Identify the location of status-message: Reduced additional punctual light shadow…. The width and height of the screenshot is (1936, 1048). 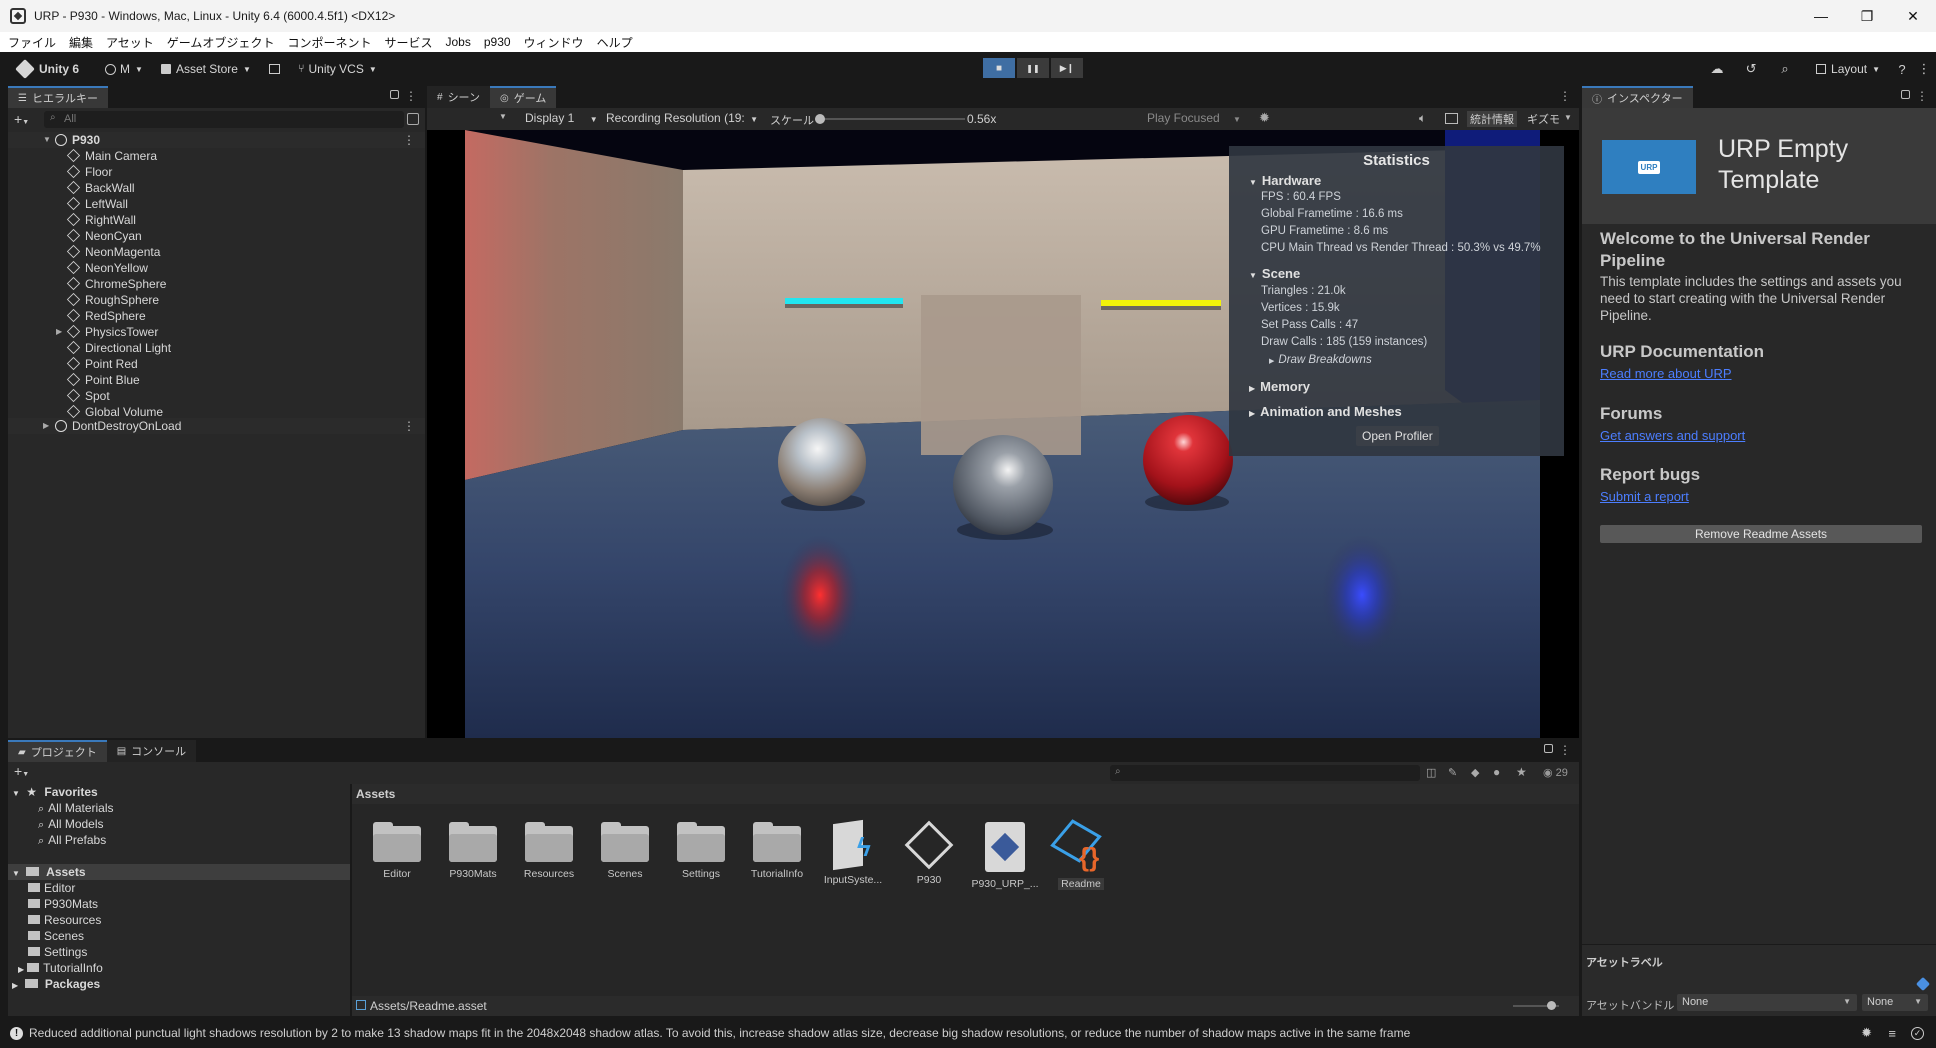
(944, 1033).